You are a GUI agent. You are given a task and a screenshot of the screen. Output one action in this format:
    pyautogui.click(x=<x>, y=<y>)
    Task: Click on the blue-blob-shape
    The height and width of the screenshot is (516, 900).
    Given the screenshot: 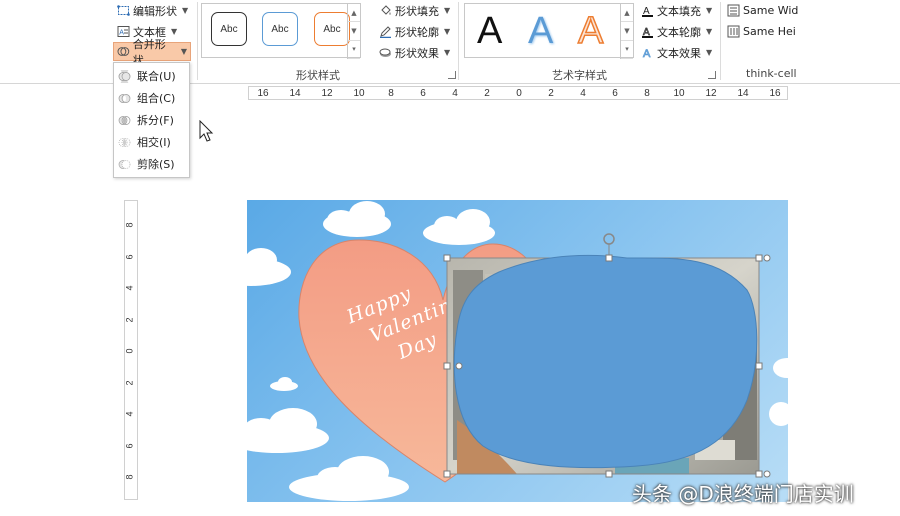 What is the action you would take?
    pyautogui.click(x=605, y=361)
    